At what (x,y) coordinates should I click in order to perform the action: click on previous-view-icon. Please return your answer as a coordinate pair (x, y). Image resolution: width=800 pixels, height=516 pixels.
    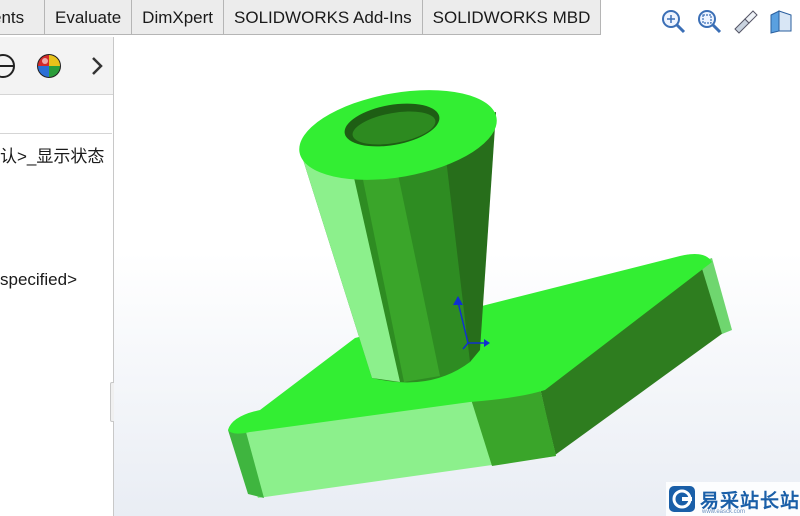
    Looking at the image, I should click on (745, 21).